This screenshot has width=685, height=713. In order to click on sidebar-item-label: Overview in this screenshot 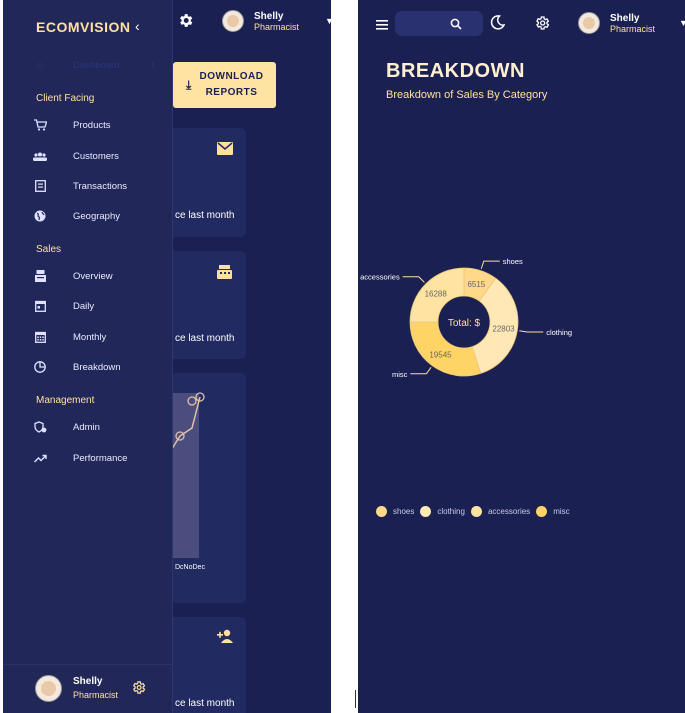, I will do `click(93, 276)`.